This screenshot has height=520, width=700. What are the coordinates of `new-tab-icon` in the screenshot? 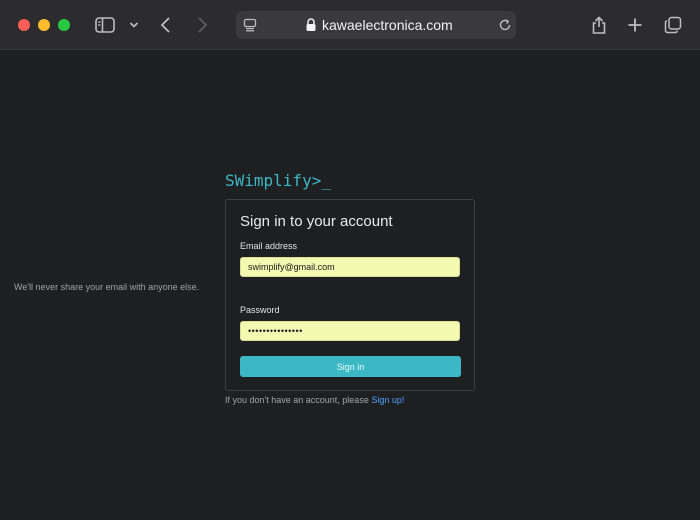 It's located at (635, 25).